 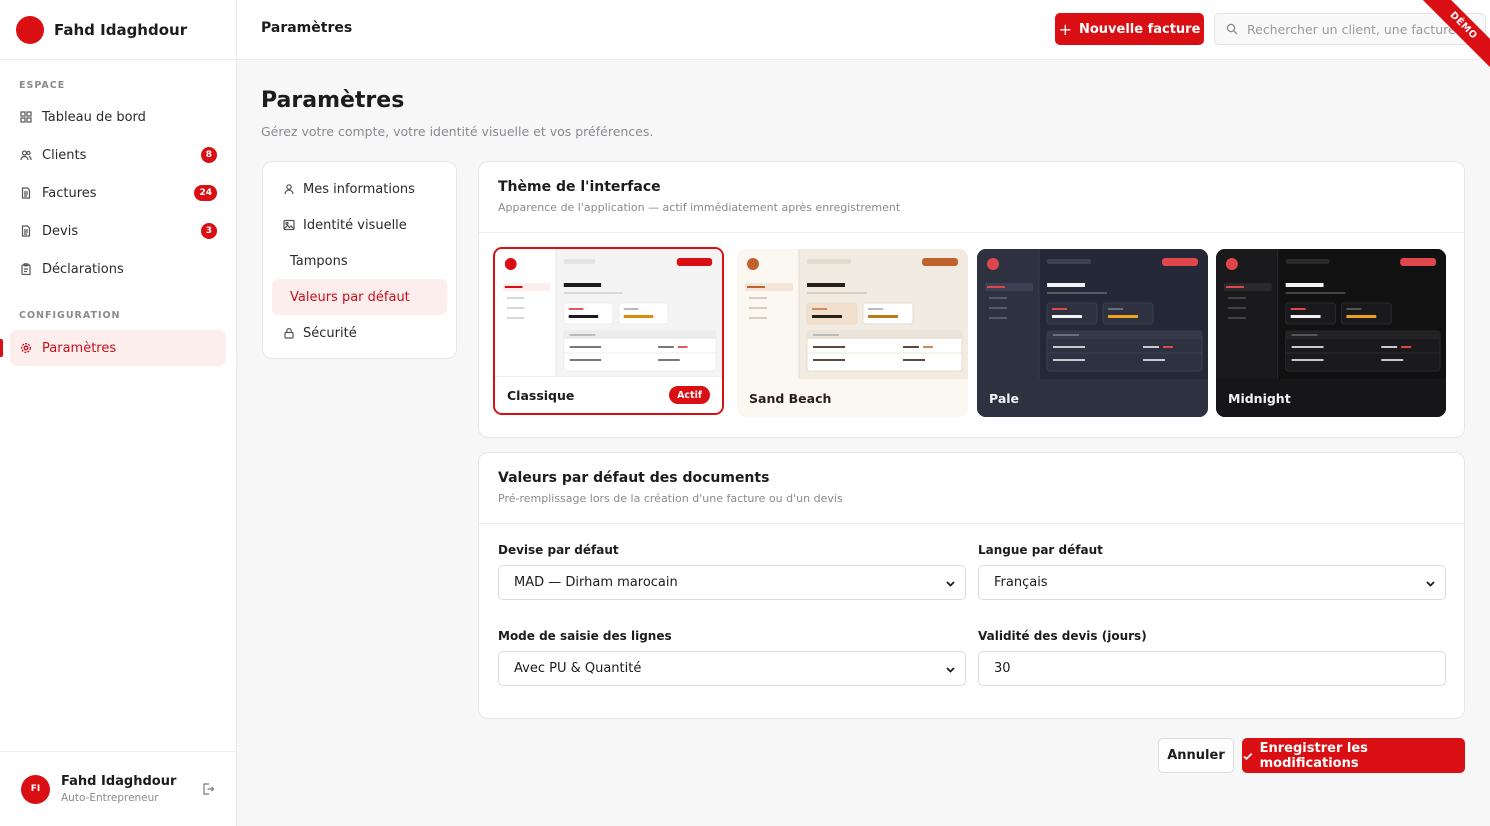 What do you see at coordinates (1212, 582) in the screenshot?
I see `language-select: Français` at bounding box center [1212, 582].